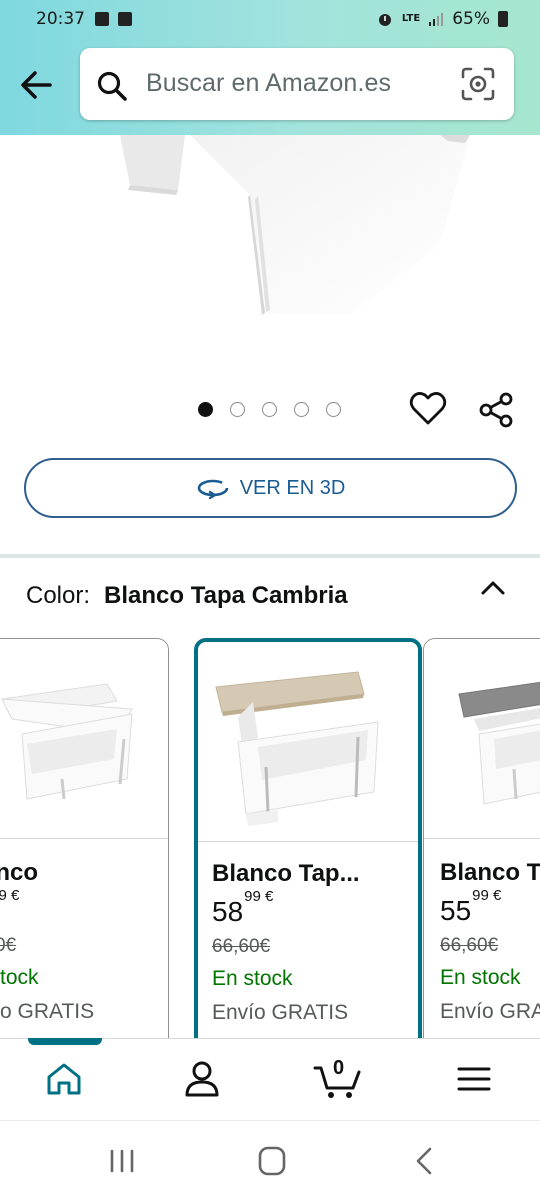 The image size is (540, 1200). I want to click on section-divider, so click(270, 556).